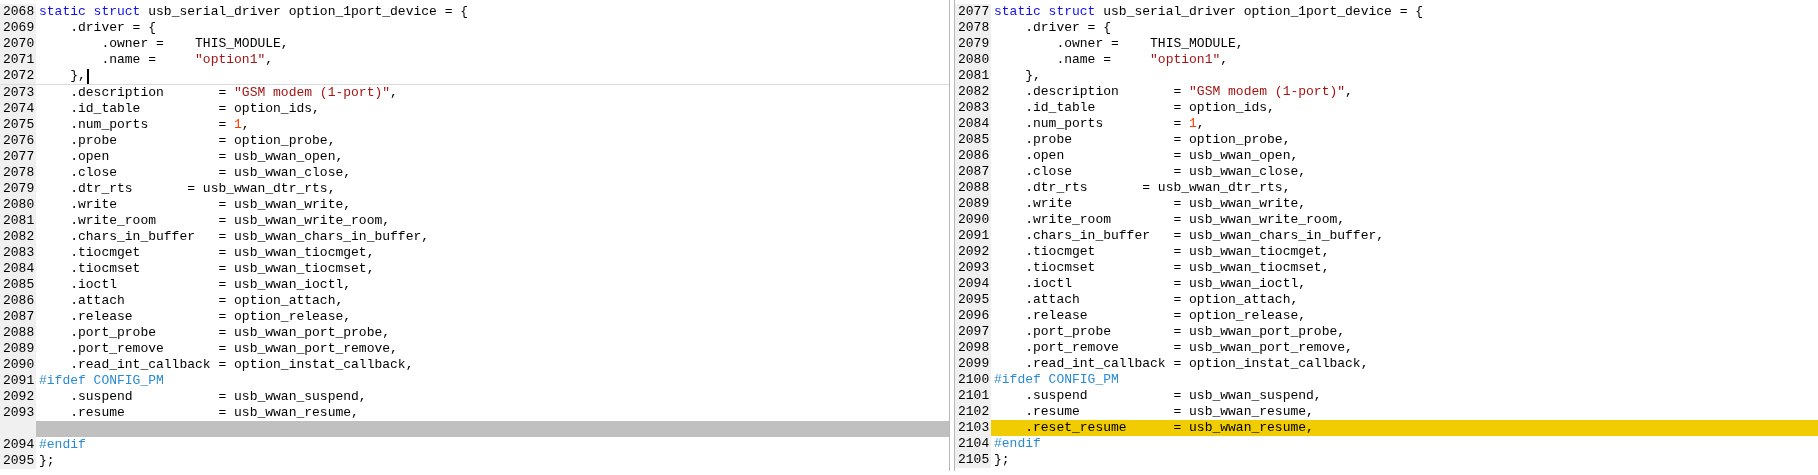 This screenshot has height=475, width=1818. I want to click on line-number: 2079, so click(18, 189).